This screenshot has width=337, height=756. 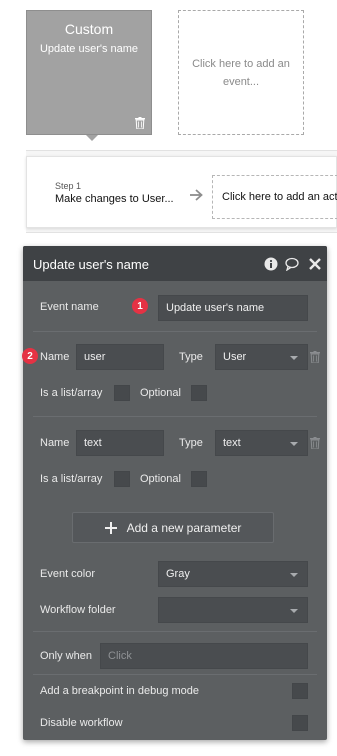 What do you see at coordinates (233, 574) in the screenshot?
I see `event-color-dropdown: Gray` at bounding box center [233, 574].